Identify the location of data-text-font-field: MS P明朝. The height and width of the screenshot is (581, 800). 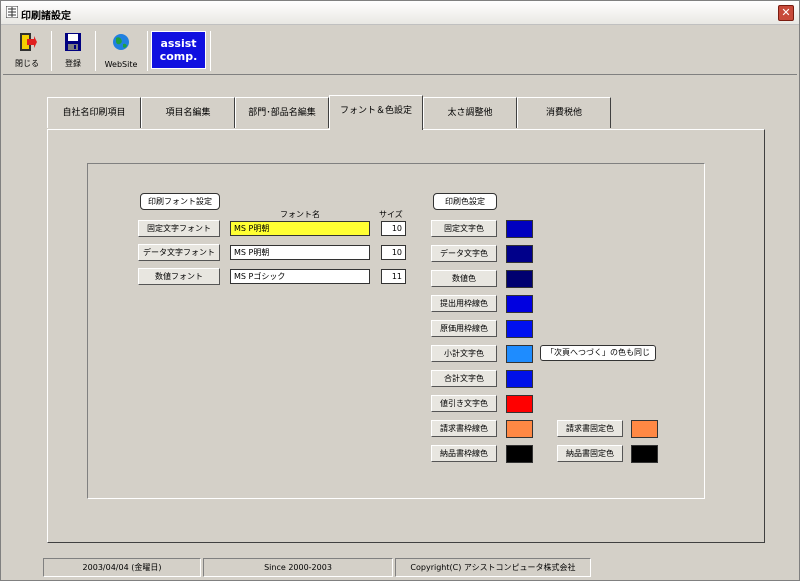
(300, 252).